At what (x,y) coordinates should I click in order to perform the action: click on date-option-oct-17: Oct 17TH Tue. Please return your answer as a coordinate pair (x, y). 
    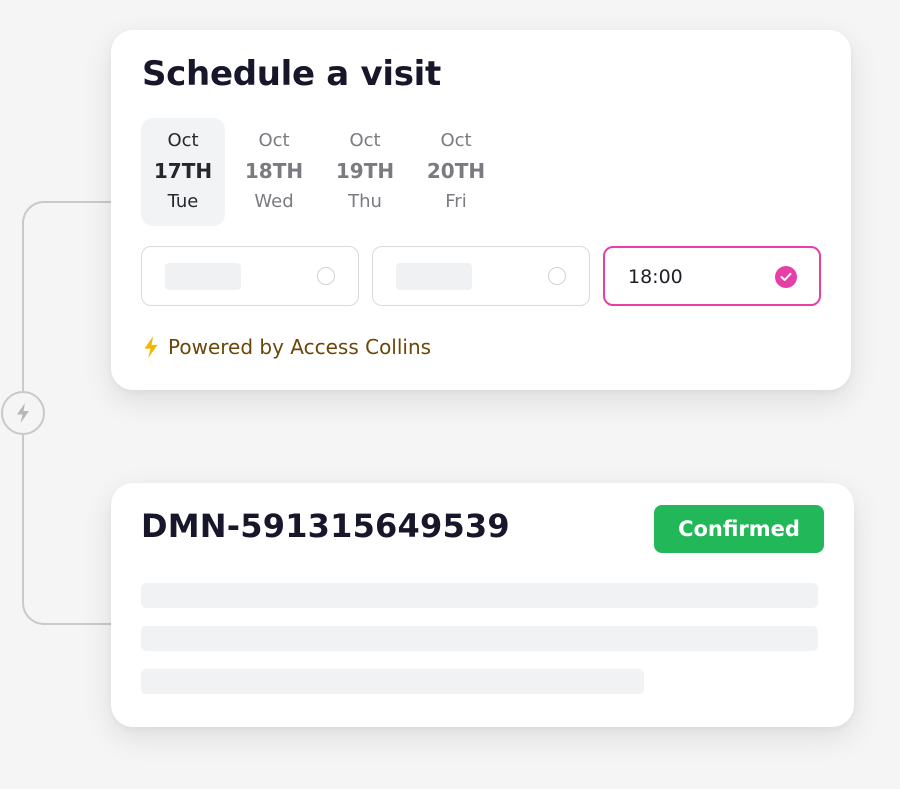
    Looking at the image, I should click on (183, 172).